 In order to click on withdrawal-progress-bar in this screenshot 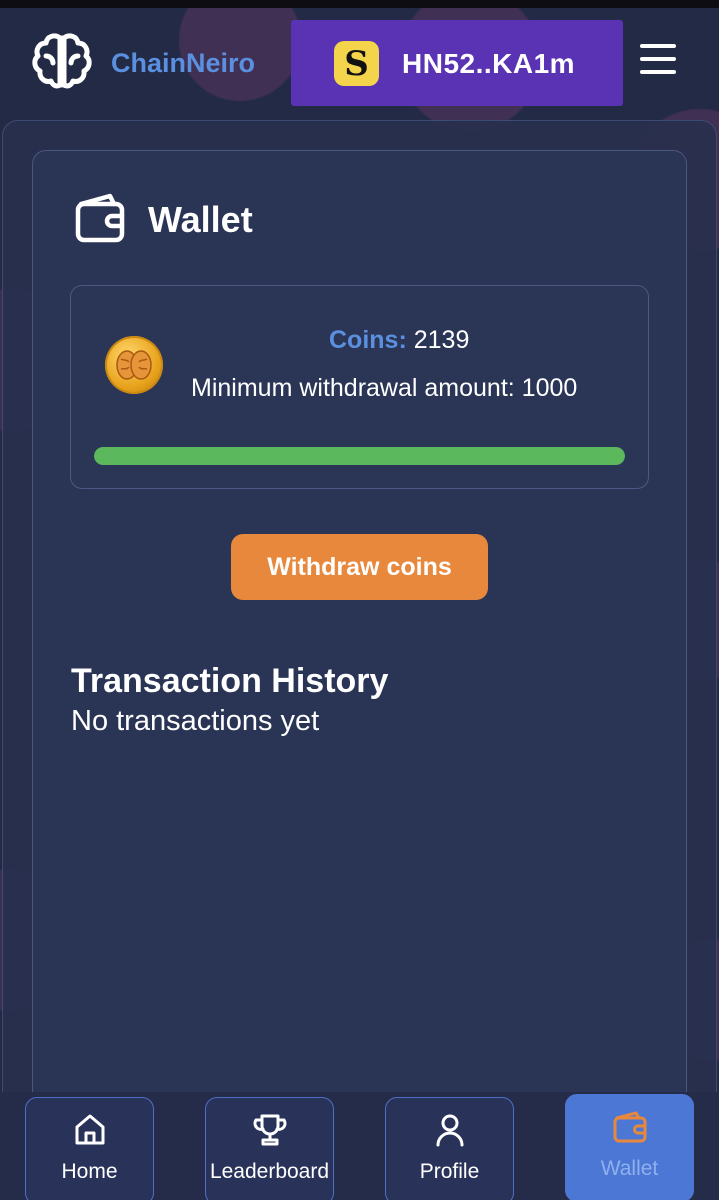, I will do `click(359, 456)`.